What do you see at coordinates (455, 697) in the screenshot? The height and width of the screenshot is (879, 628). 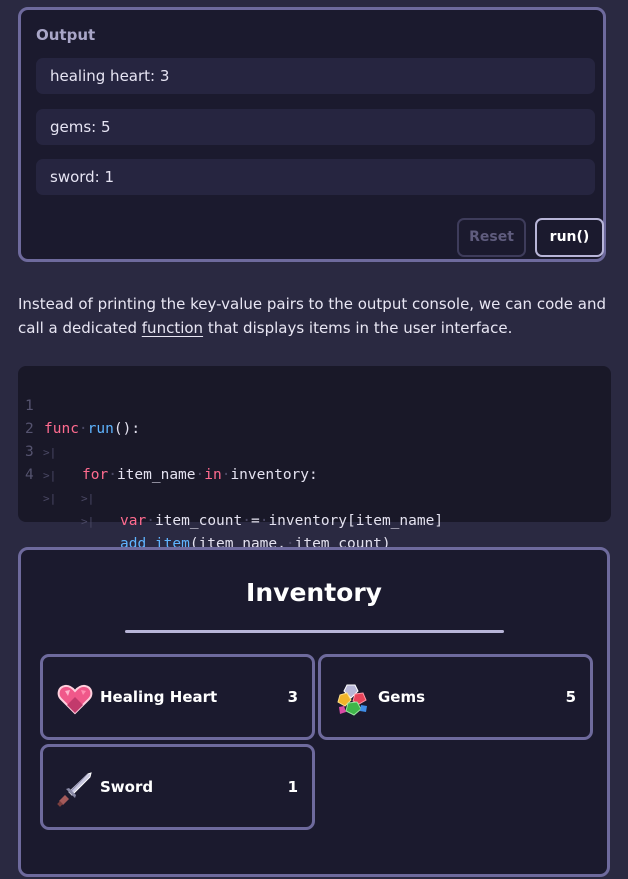 I see `inventory-item-gems: Gems 5` at bounding box center [455, 697].